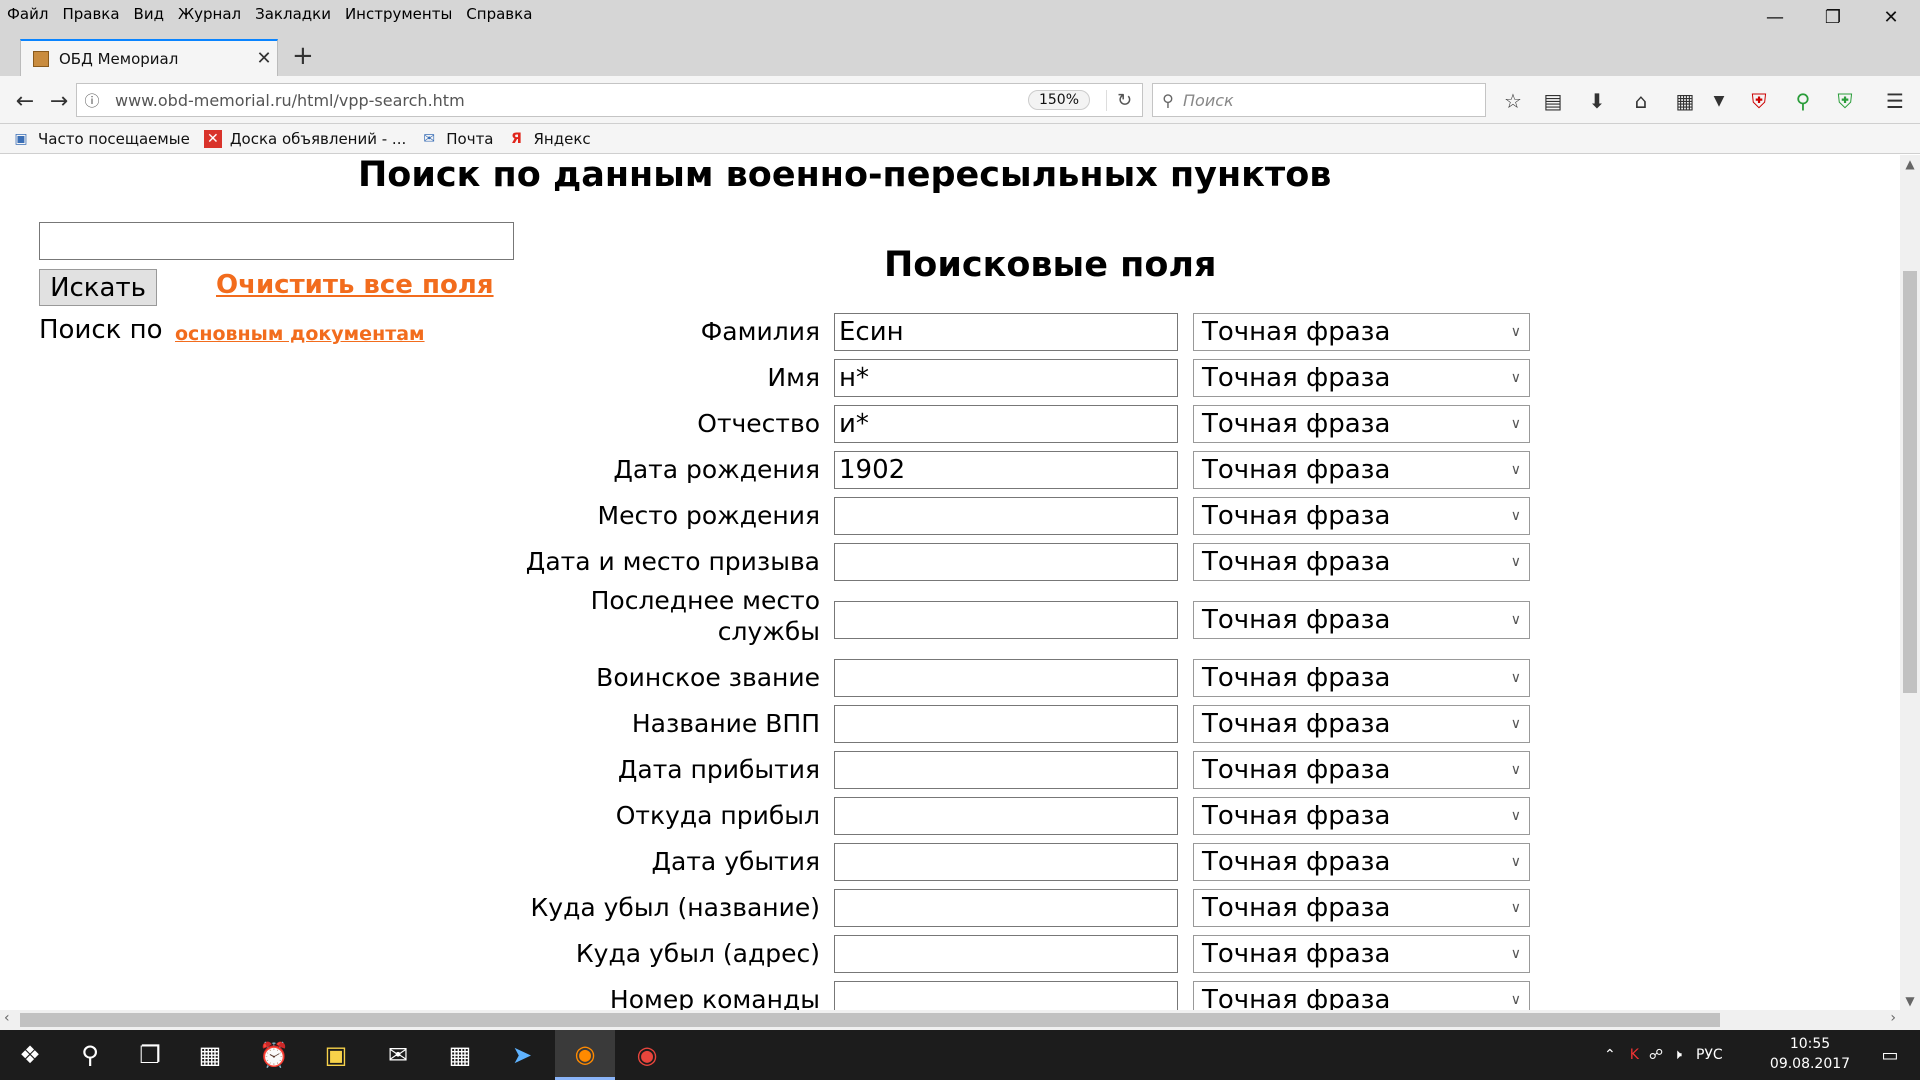 The height and width of the screenshot is (1080, 1920). Describe the element at coordinates (1634, 1055) in the screenshot. I see `kaspersky-icon: K` at that location.